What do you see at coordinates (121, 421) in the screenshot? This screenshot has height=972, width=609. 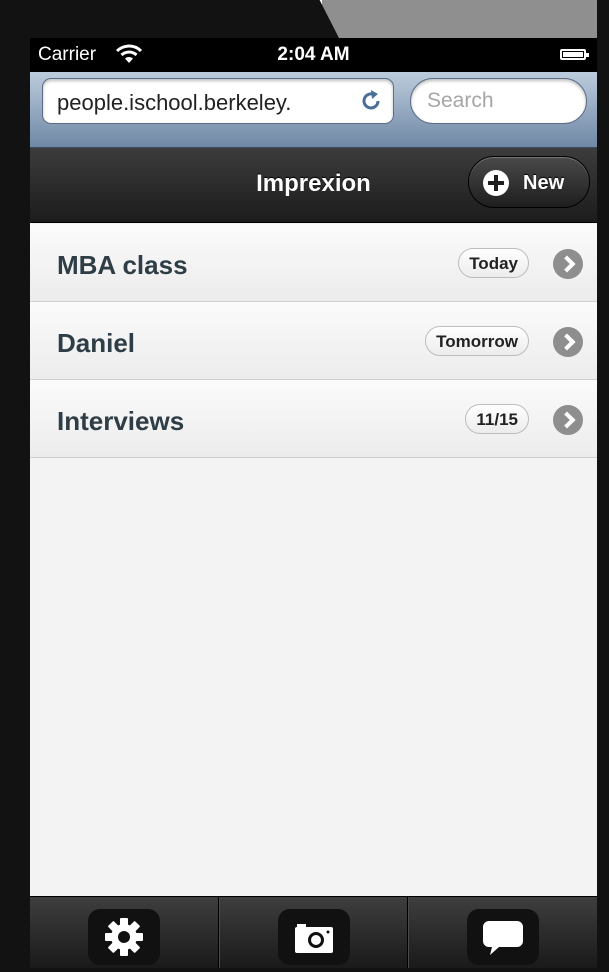 I see `list-item-title: Interviews` at bounding box center [121, 421].